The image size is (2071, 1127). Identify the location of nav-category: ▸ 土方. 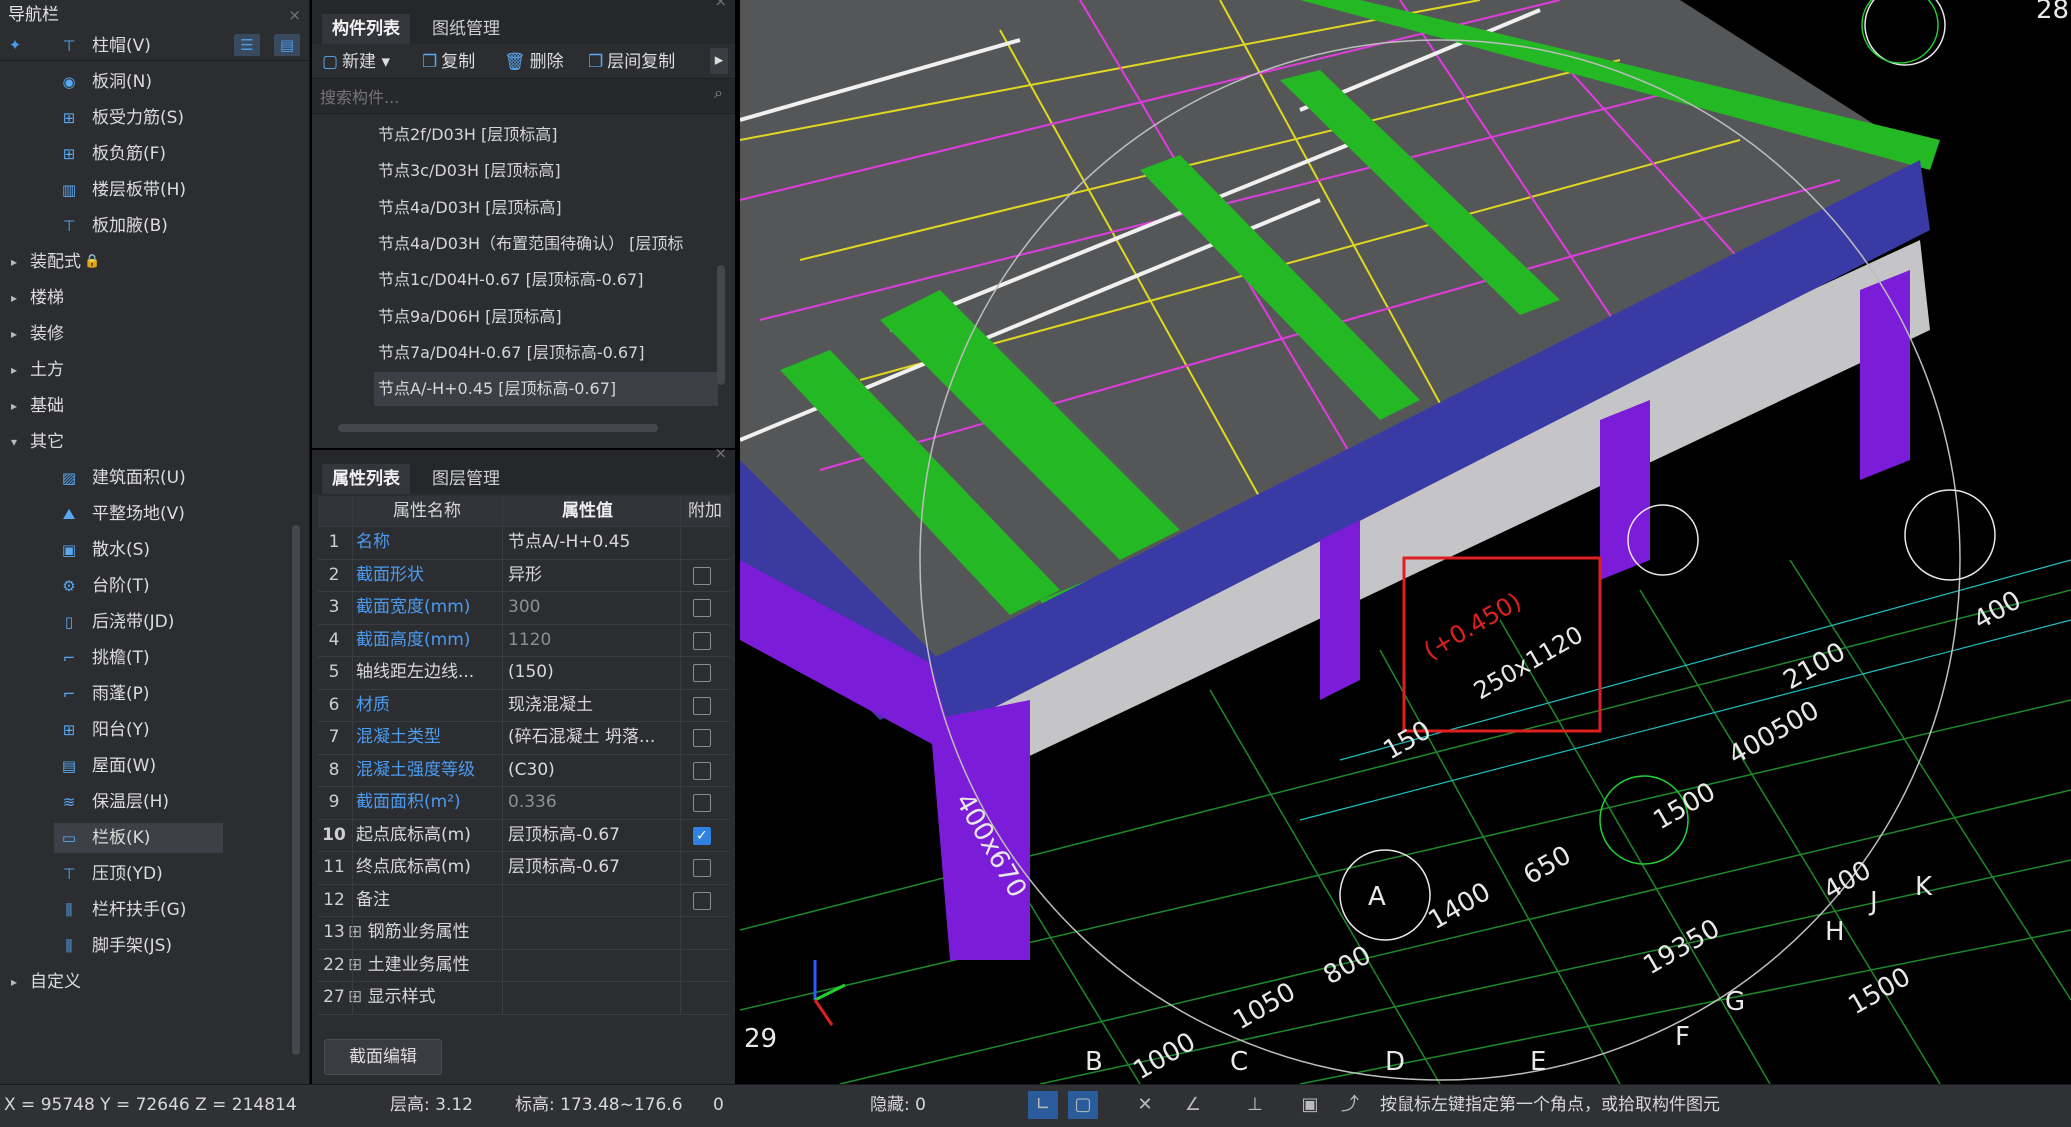
(150, 370).